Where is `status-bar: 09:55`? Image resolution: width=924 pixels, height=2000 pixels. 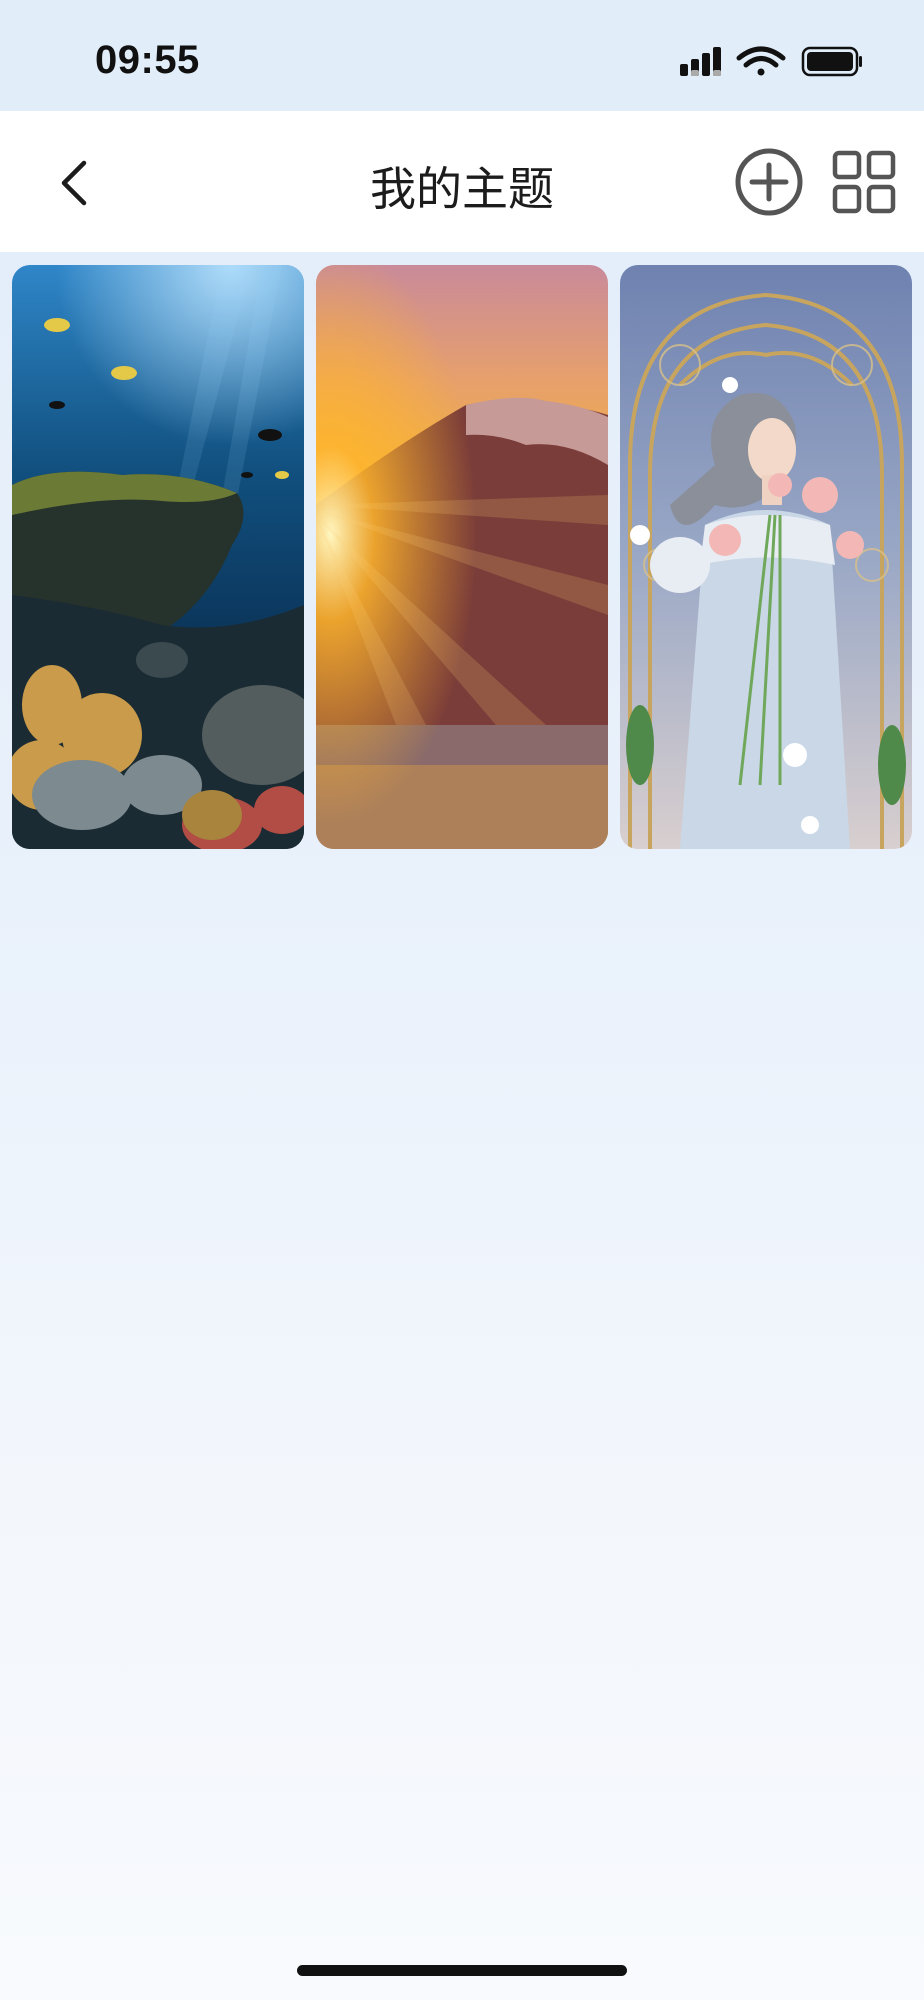 status-bar: 09:55 is located at coordinates (462, 55).